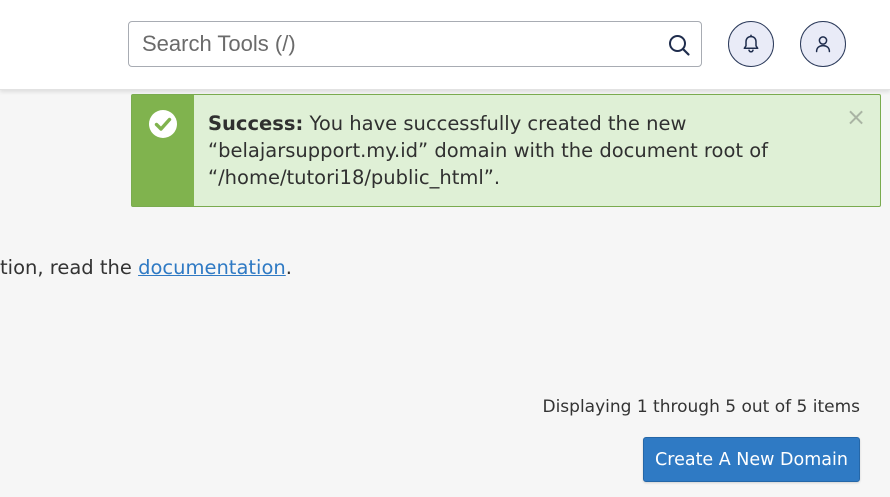  What do you see at coordinates (256, 123) in the screenshot?
I see `alert-label: Success:` at bounding box center [256, 123].